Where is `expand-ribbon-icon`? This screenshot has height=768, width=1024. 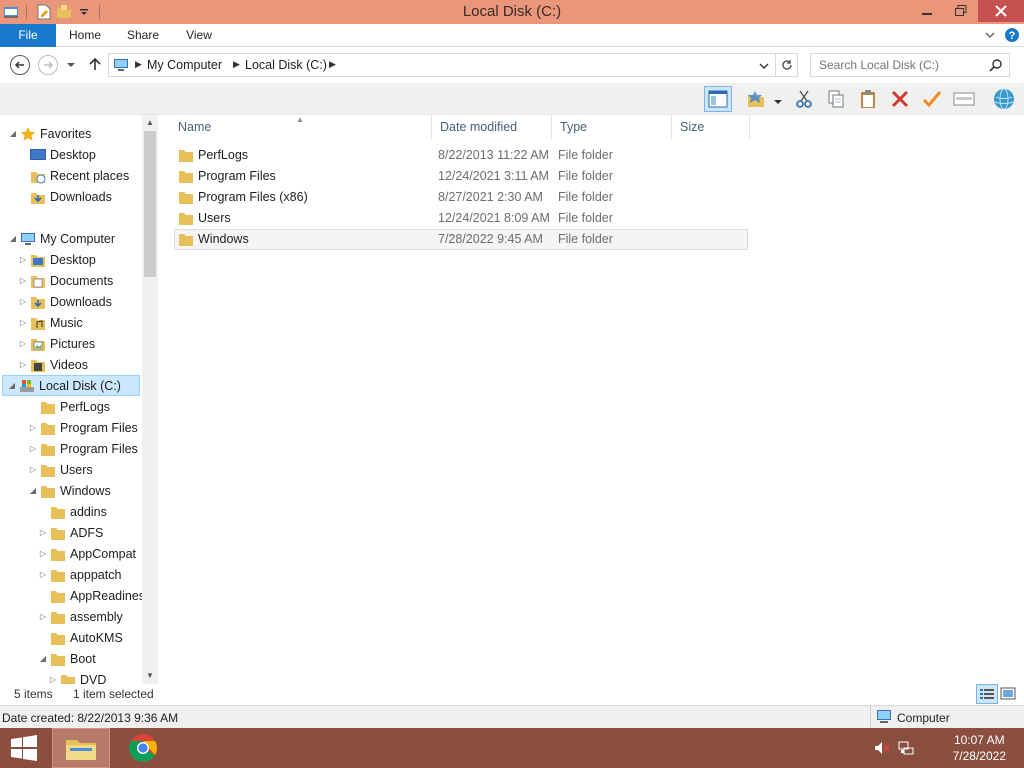
expand-ribbon-icon is located at coordinates (990, 36).